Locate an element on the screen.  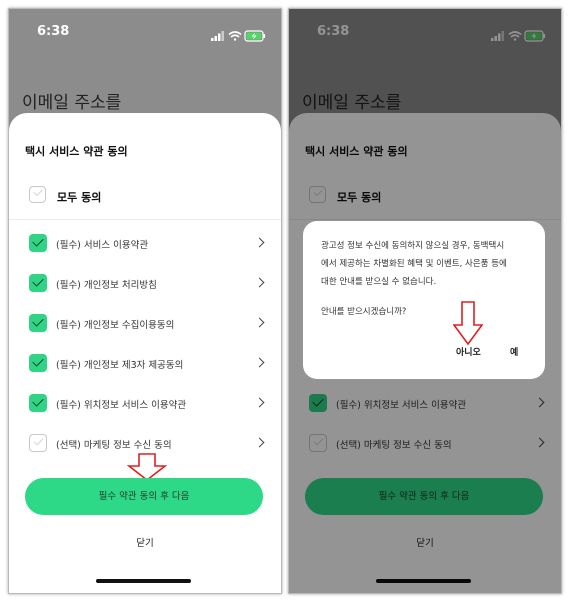
term-label: (필수) 개인정보 수집이용동의 is located at coordinates (115, 325).